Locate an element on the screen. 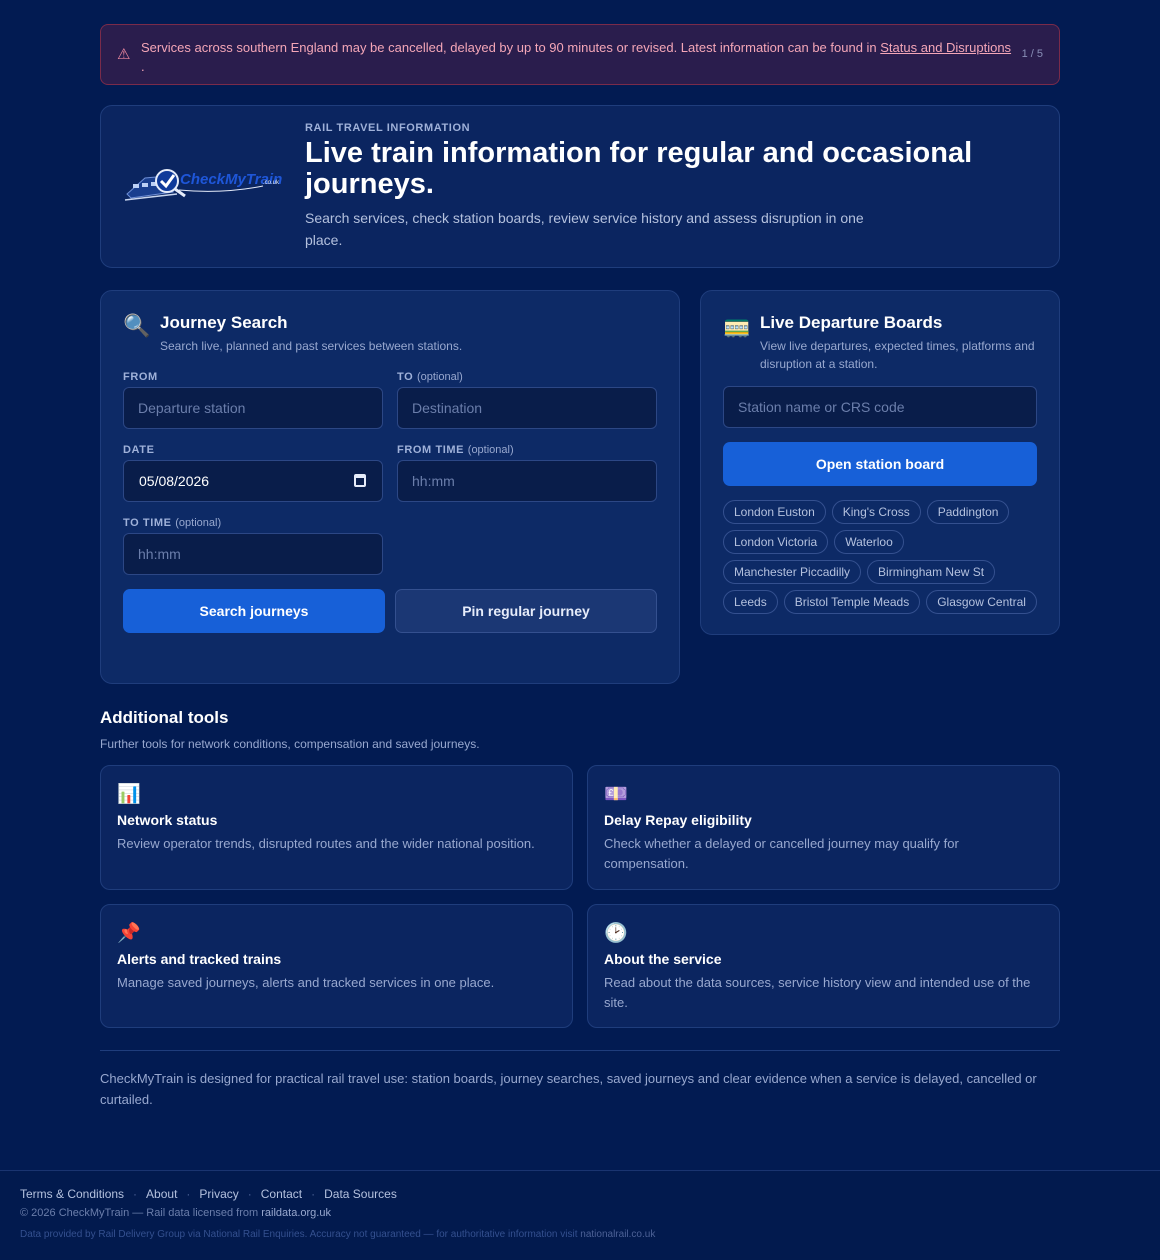  pin-regular-journey-button: Pin regular journey is located at coordinates (526, 611).